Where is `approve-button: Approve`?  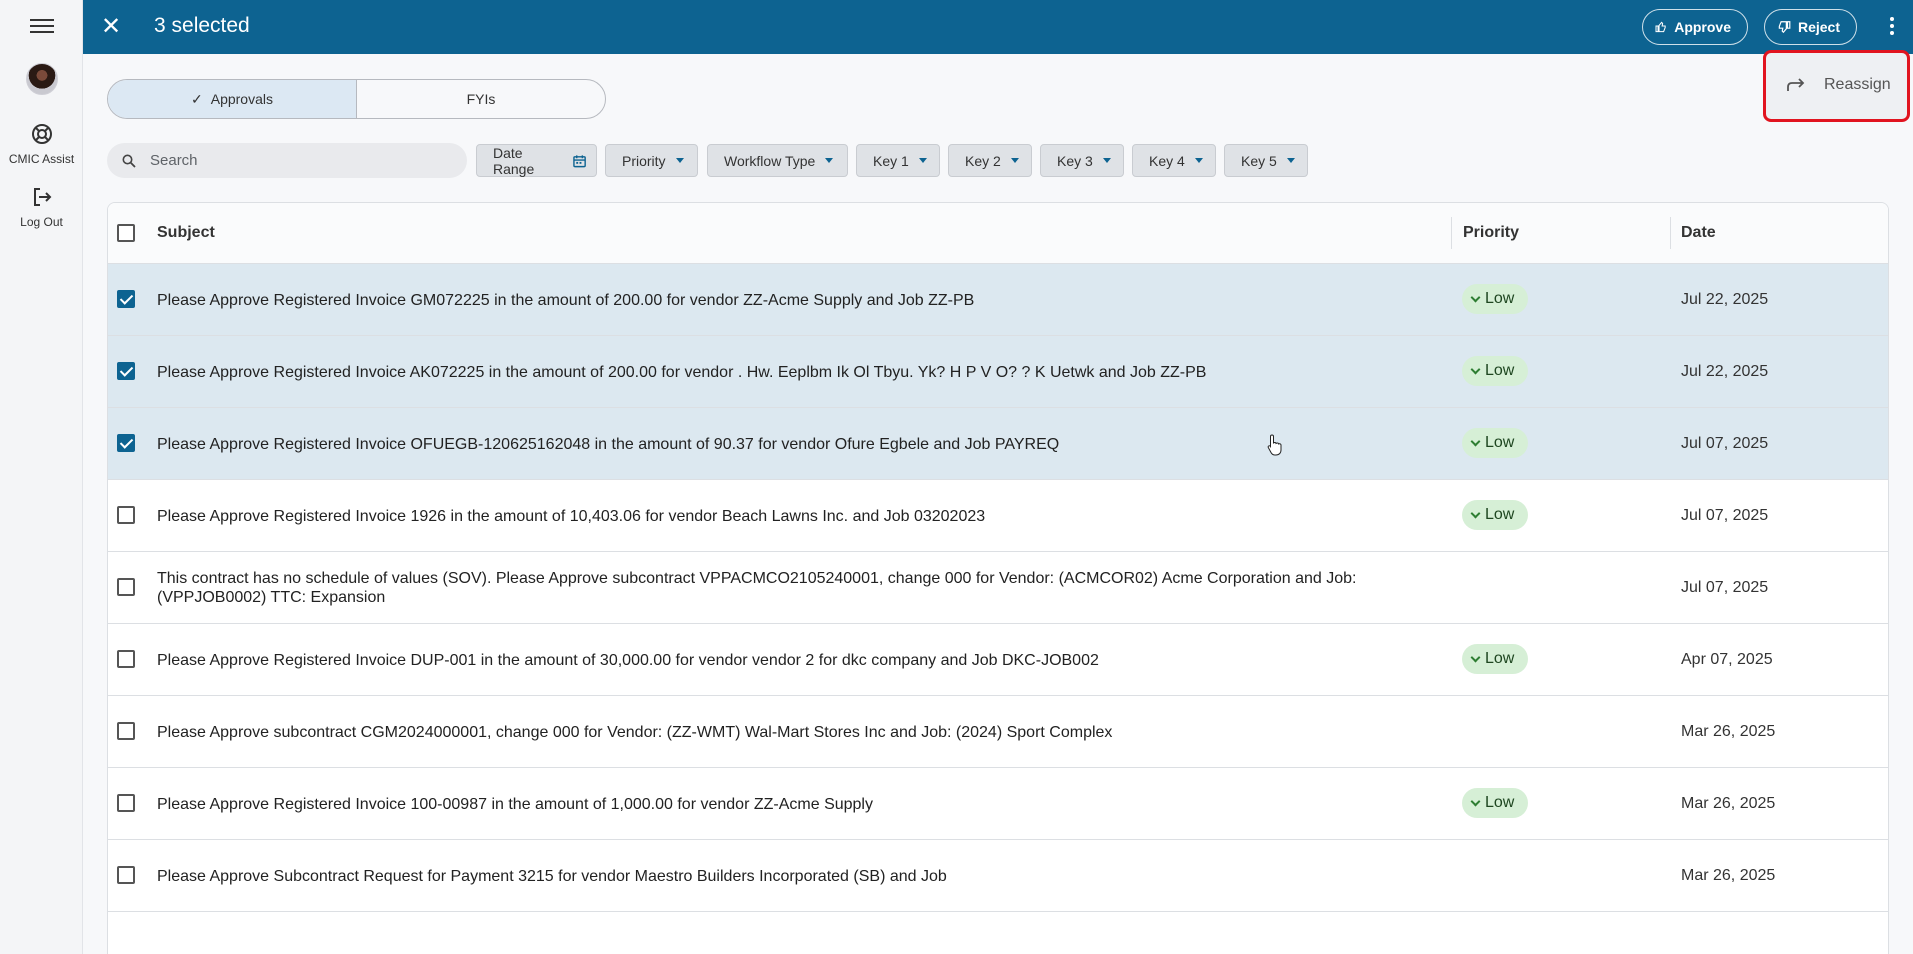 approve-button: Approve is located at coordinates (1695, 27).